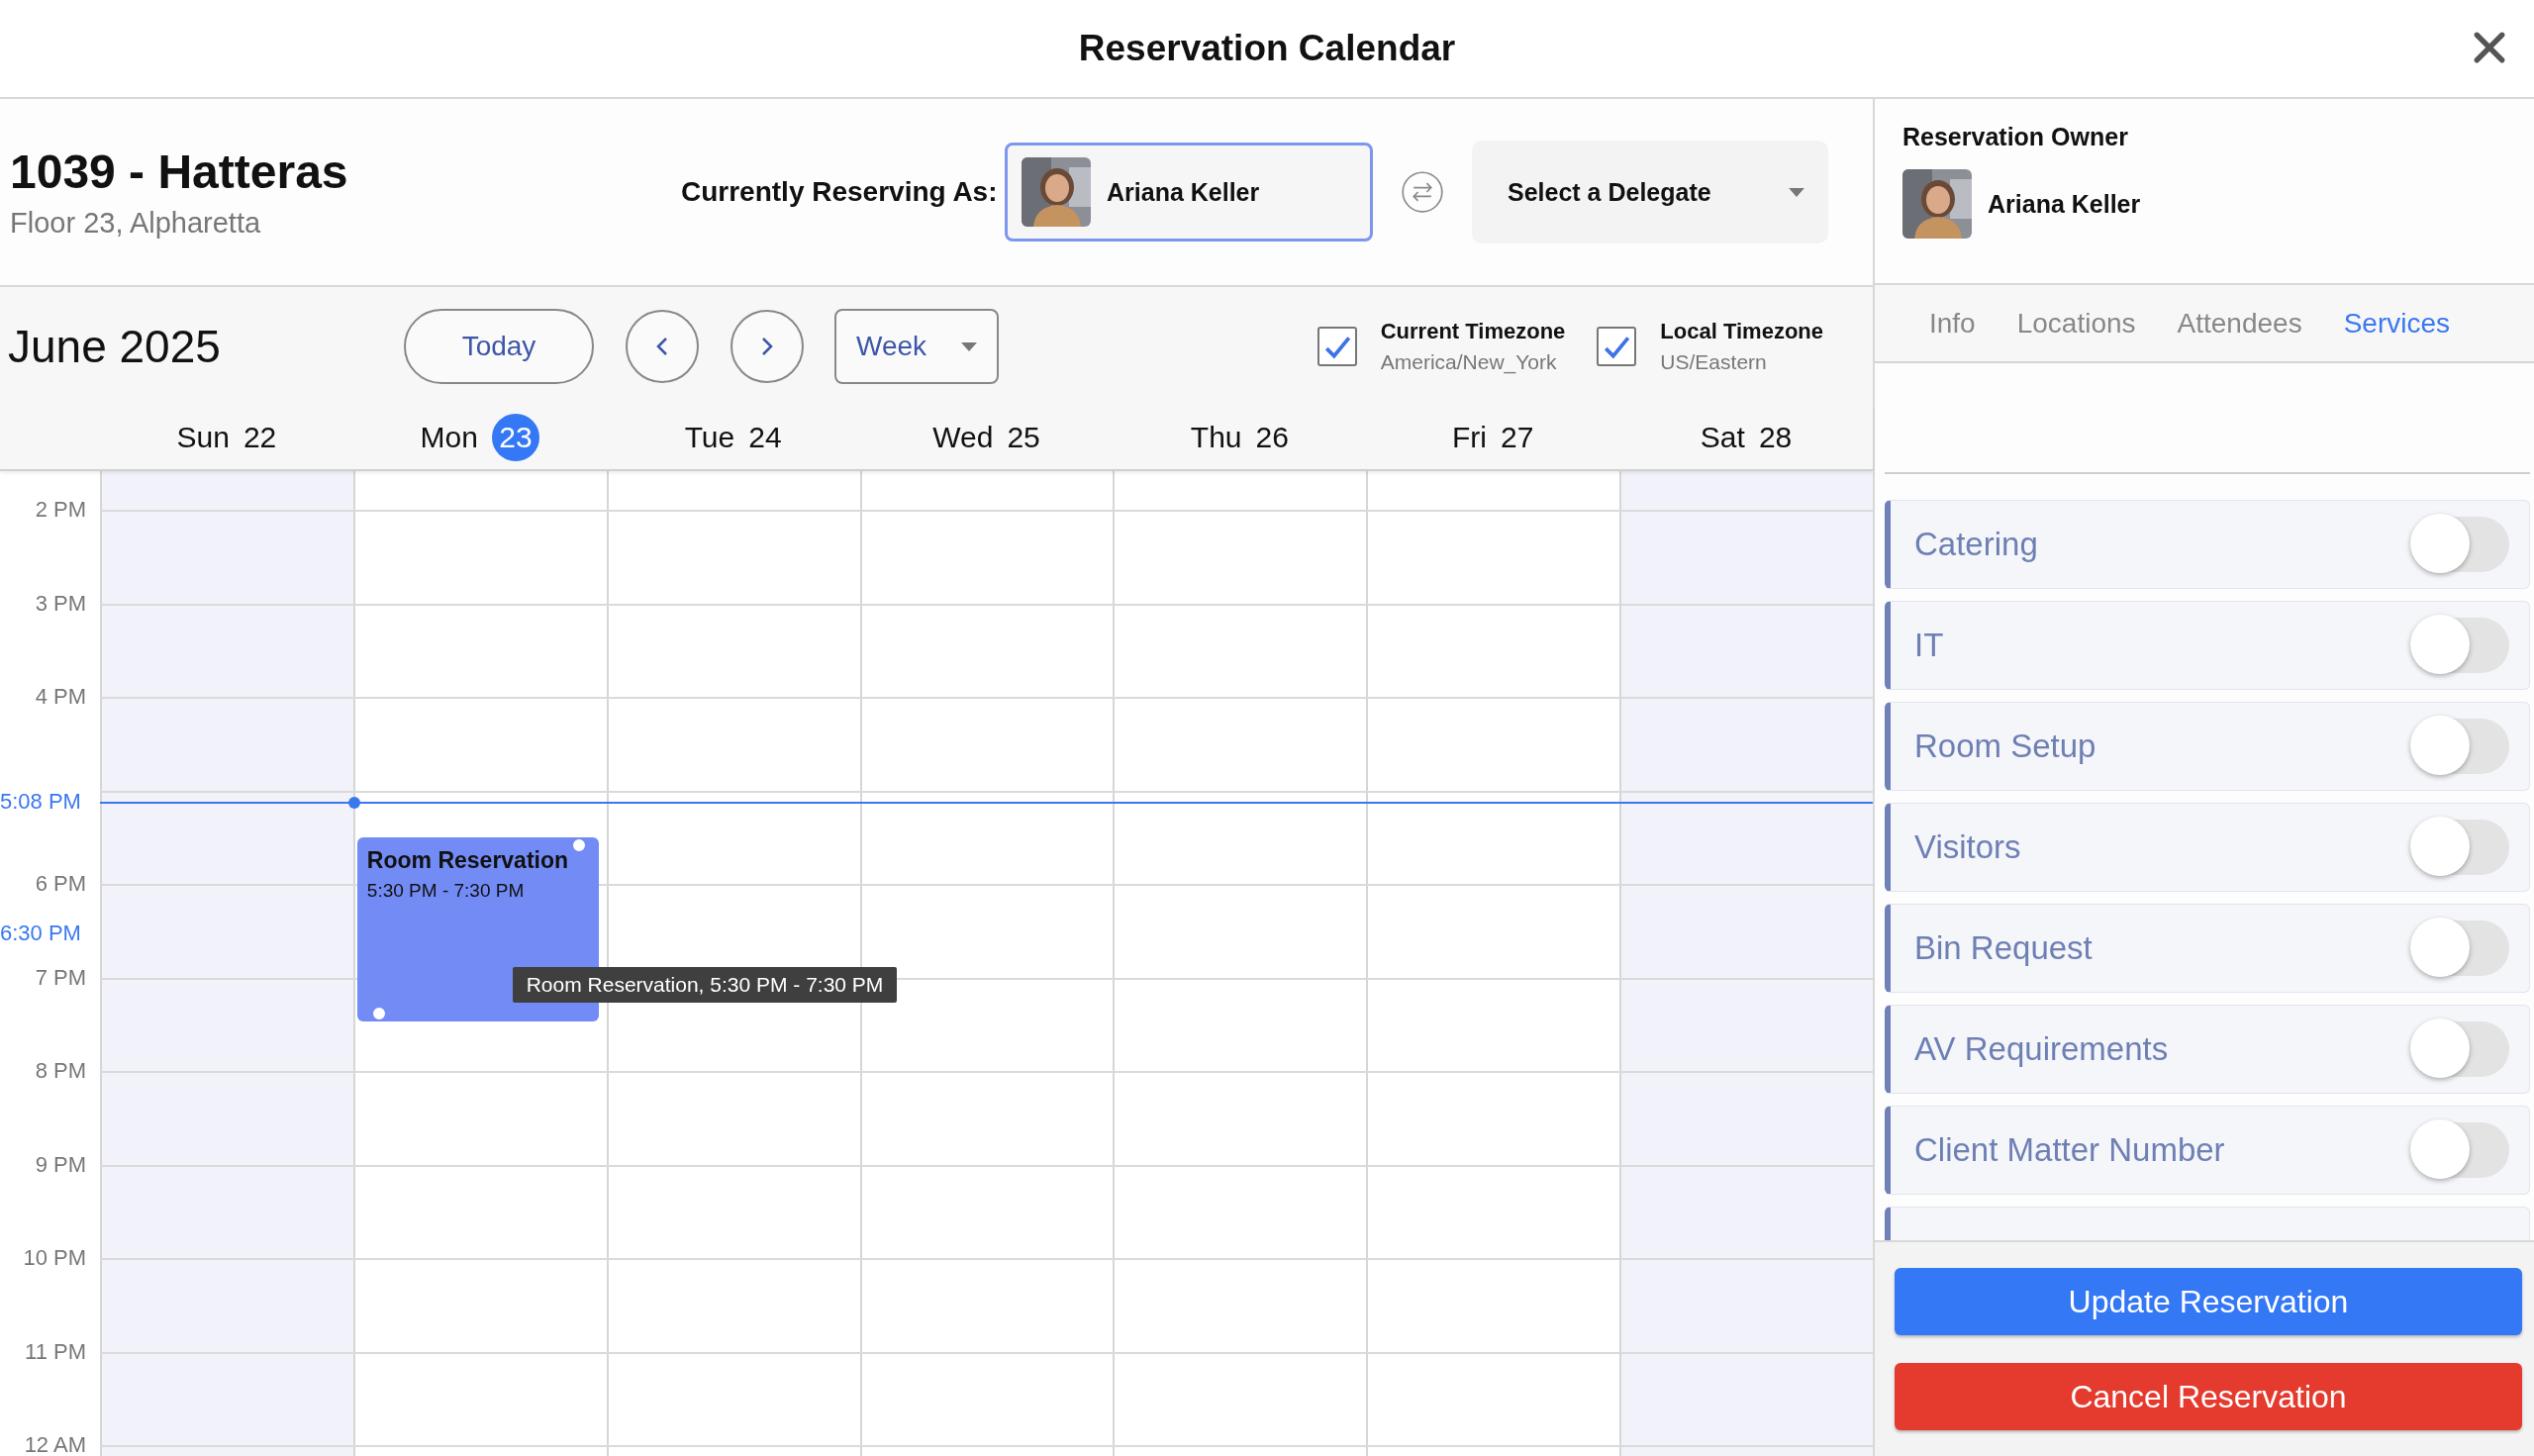 This screenshot has width=2534, height=1456. Describe the element at coordinates (515, 438) in the screenshot. I see `today-date-badge: 23` at that location.